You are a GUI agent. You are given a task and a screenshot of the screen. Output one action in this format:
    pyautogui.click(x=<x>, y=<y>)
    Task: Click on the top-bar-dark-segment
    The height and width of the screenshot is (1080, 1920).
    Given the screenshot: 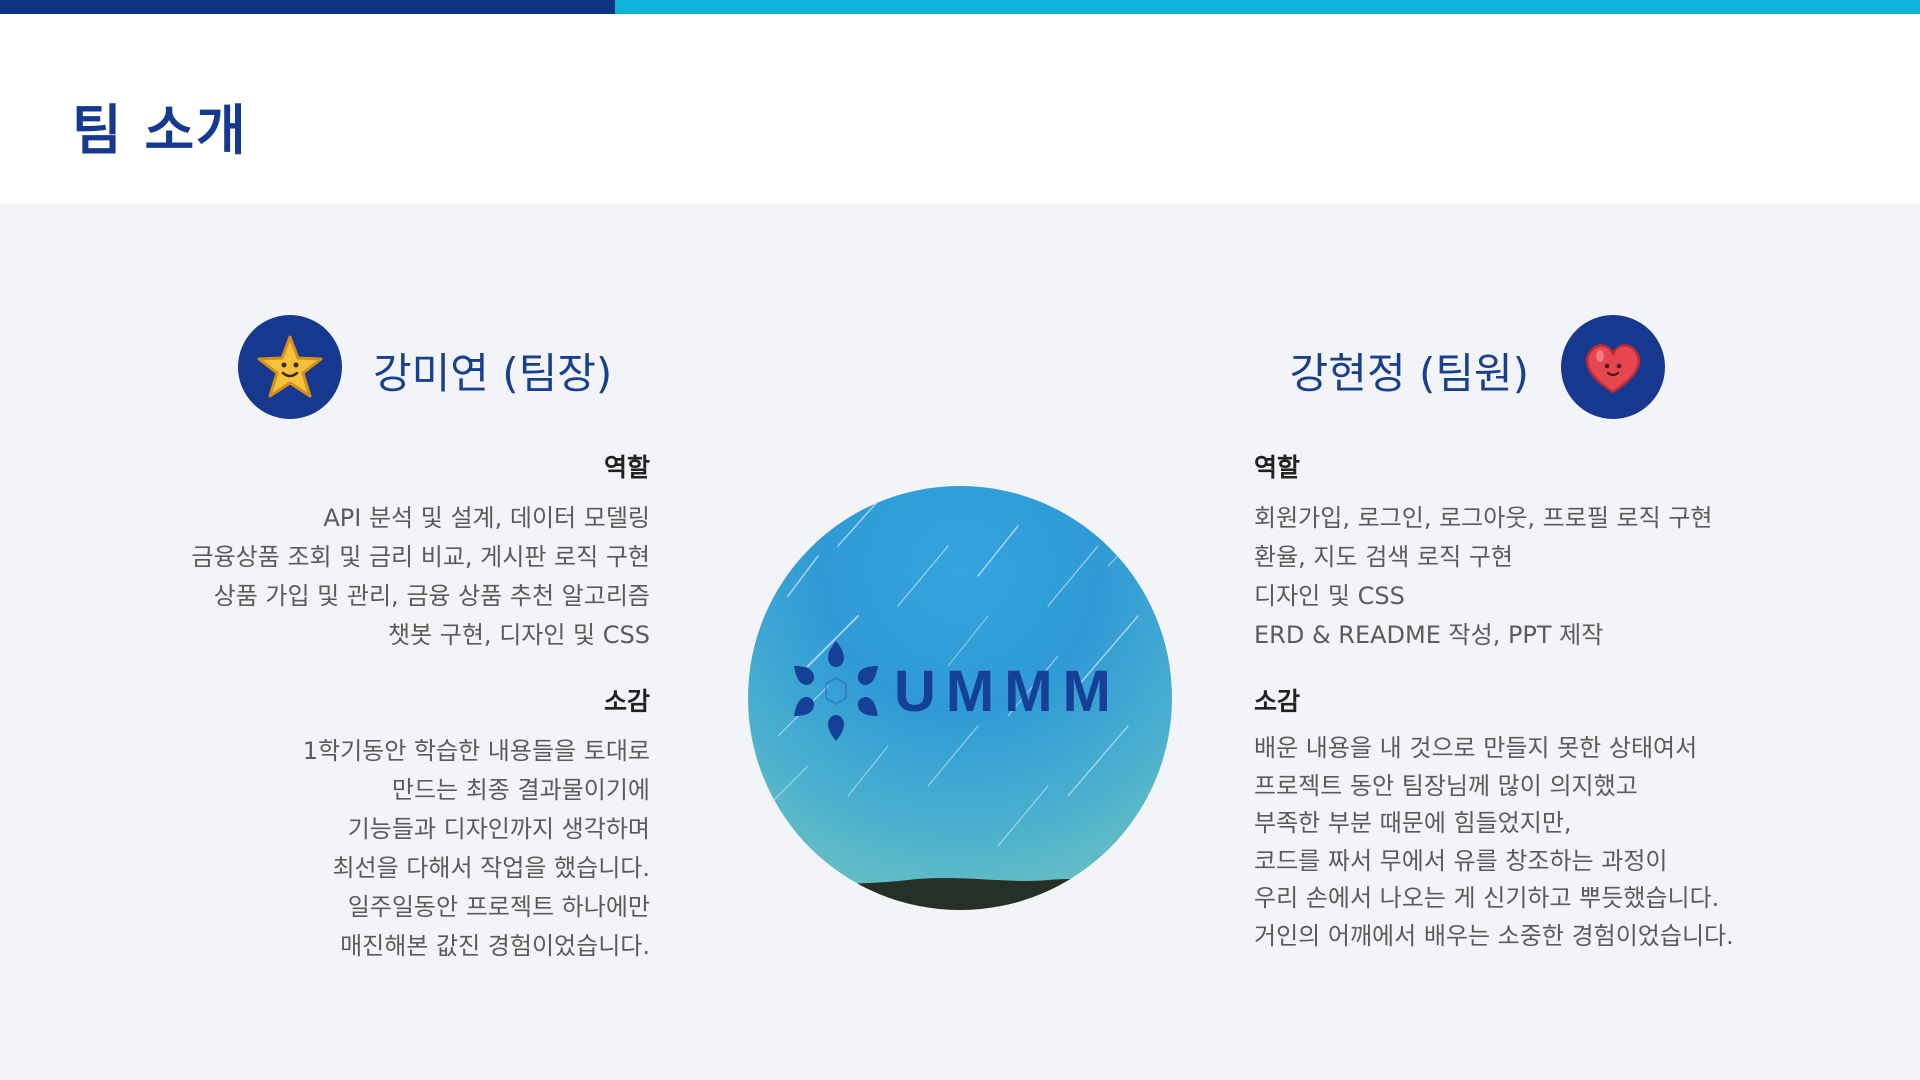 What is the action you would take?
    pyautogui.click(x=307, y=7)
    